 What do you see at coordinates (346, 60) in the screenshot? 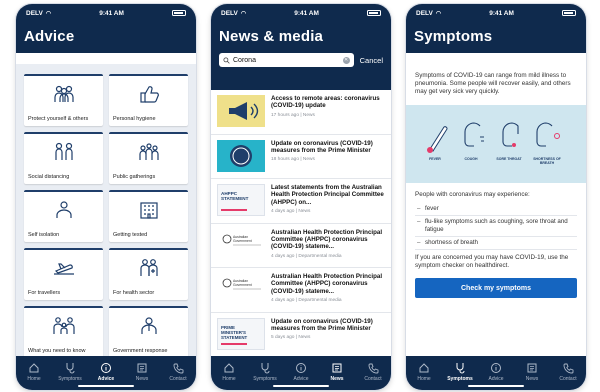
I see `clear-icon: ✕` at bounding box center [346, 60].